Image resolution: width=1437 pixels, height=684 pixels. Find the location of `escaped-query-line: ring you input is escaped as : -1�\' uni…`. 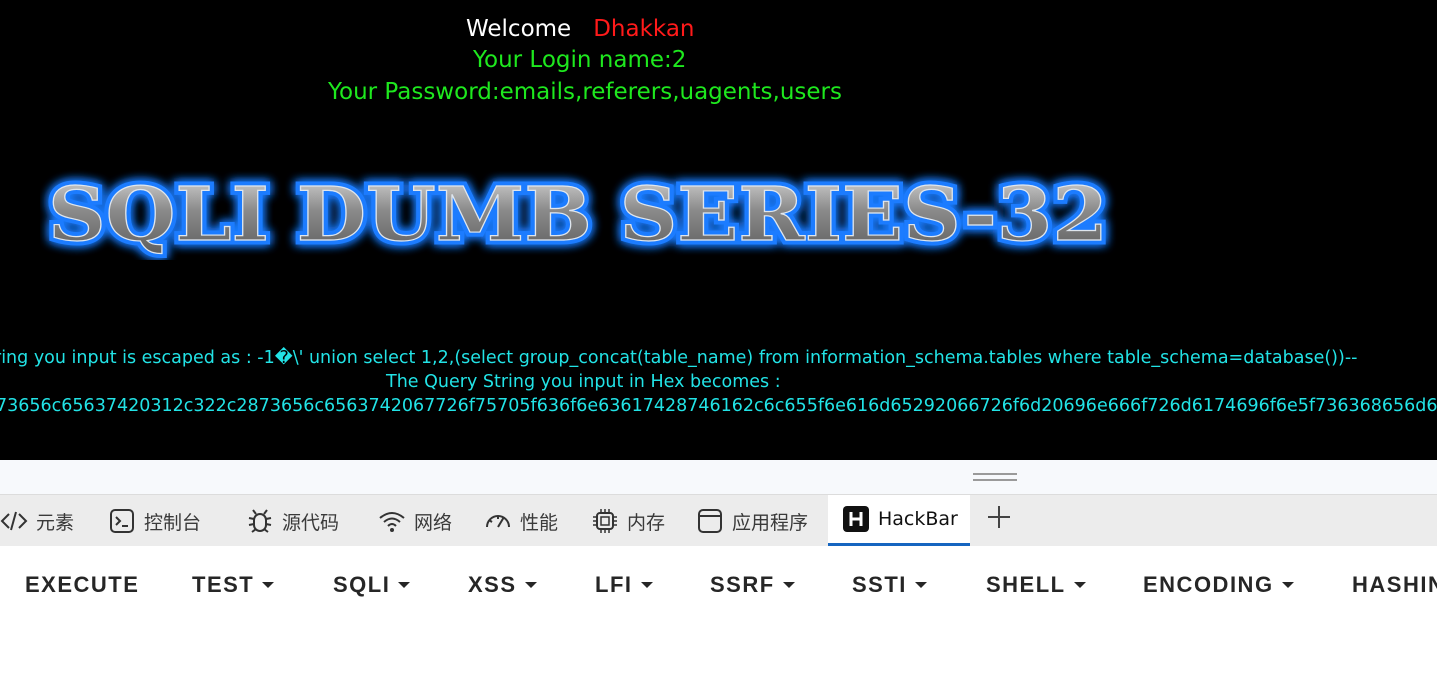

escaped-query-line: ring you input is escaped as : -1�\' uni… is located at coordinates (679, 358).